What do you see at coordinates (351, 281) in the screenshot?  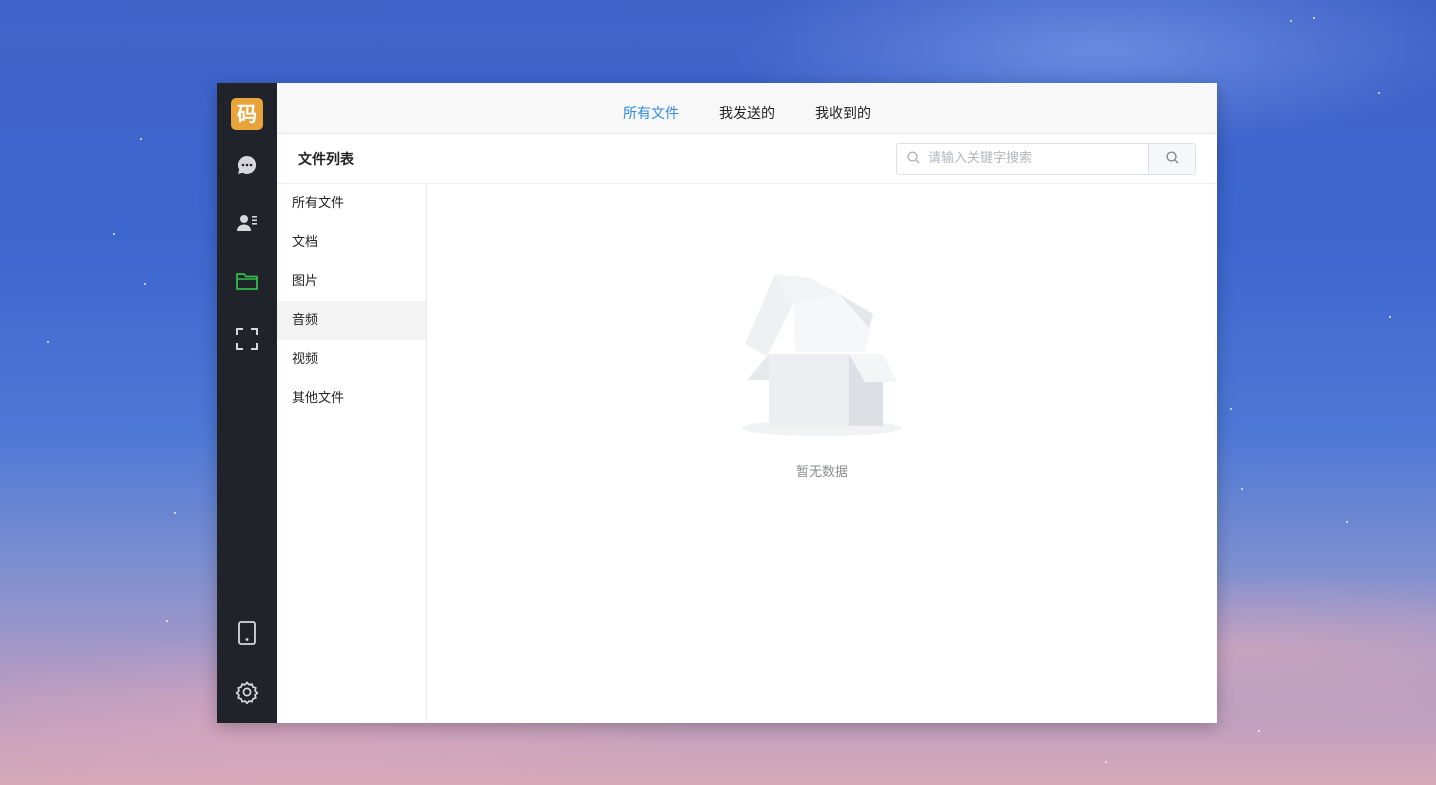 I see `category-images: 图片` at bounding box center [351, 281].